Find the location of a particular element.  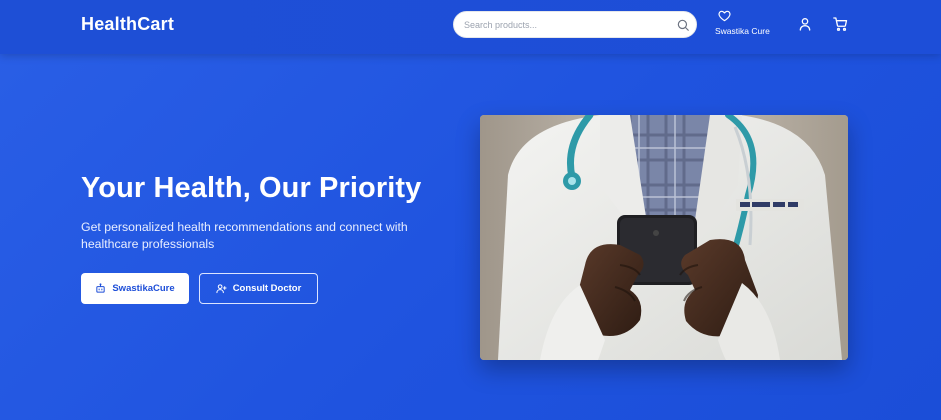

search-input is located at coordinates (564, 25).